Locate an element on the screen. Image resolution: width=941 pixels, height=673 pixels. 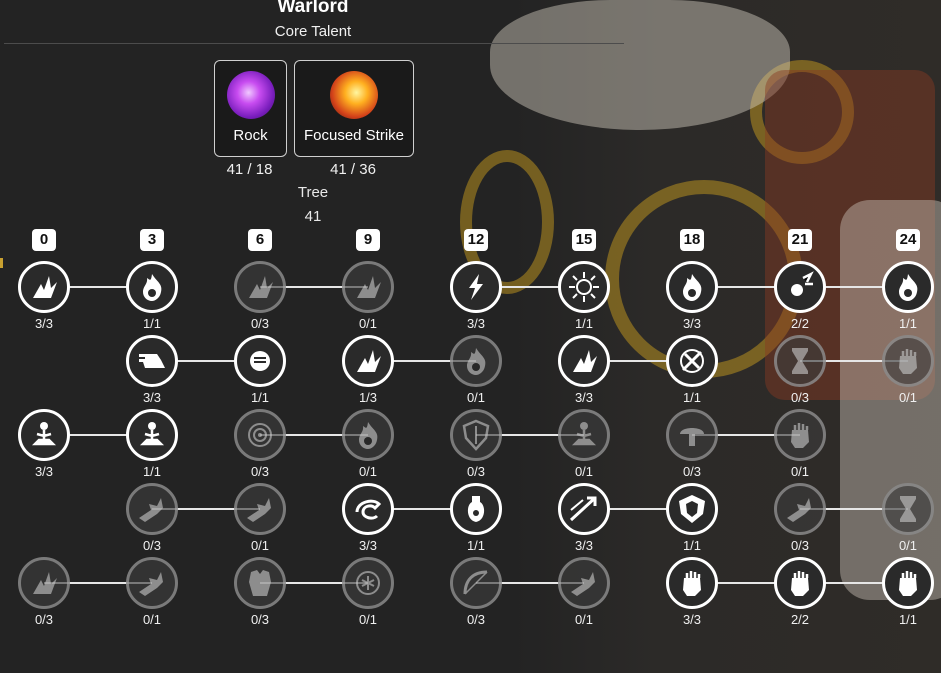
level-badge-3: 3 is located at coordinates (152, 240).